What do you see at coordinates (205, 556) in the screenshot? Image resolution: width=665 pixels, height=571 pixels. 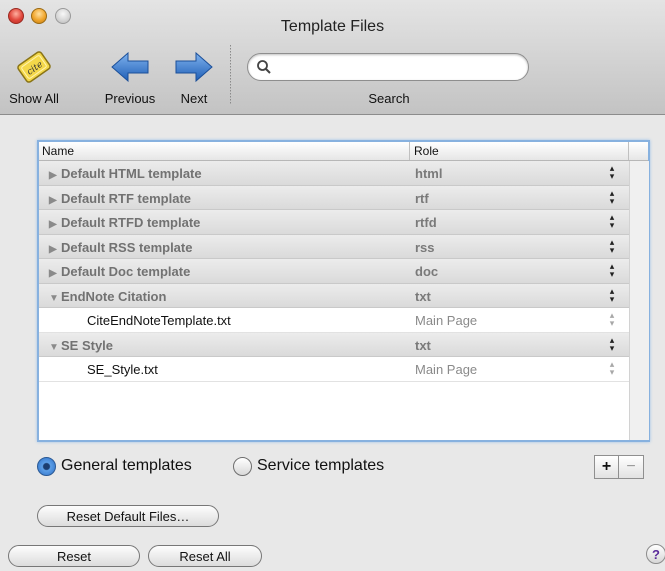 I see `reset-all-button: Reset All` at bounding box center [205, 556].